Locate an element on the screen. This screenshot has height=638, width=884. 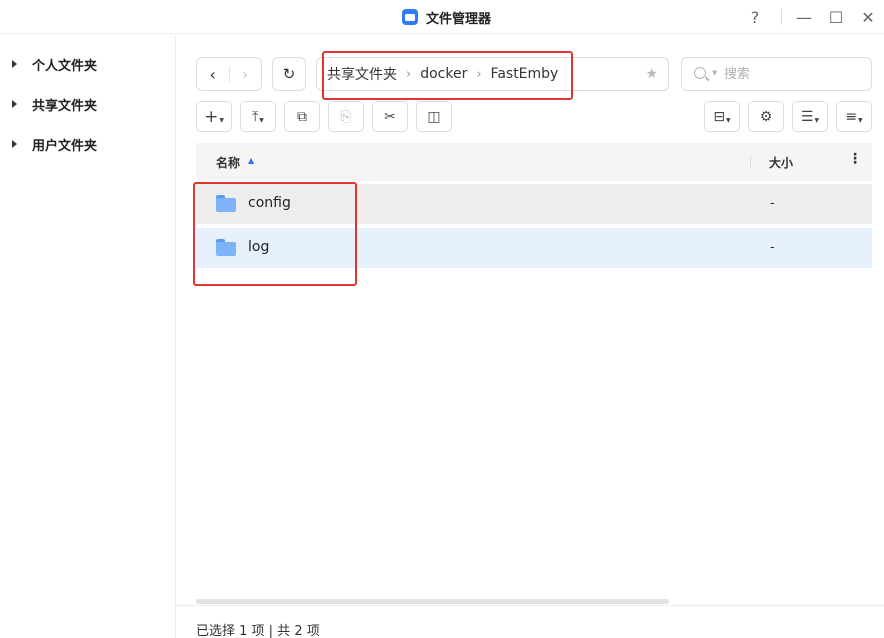
window-title-group: 文件管理器 is located at coordinates (446, 17).